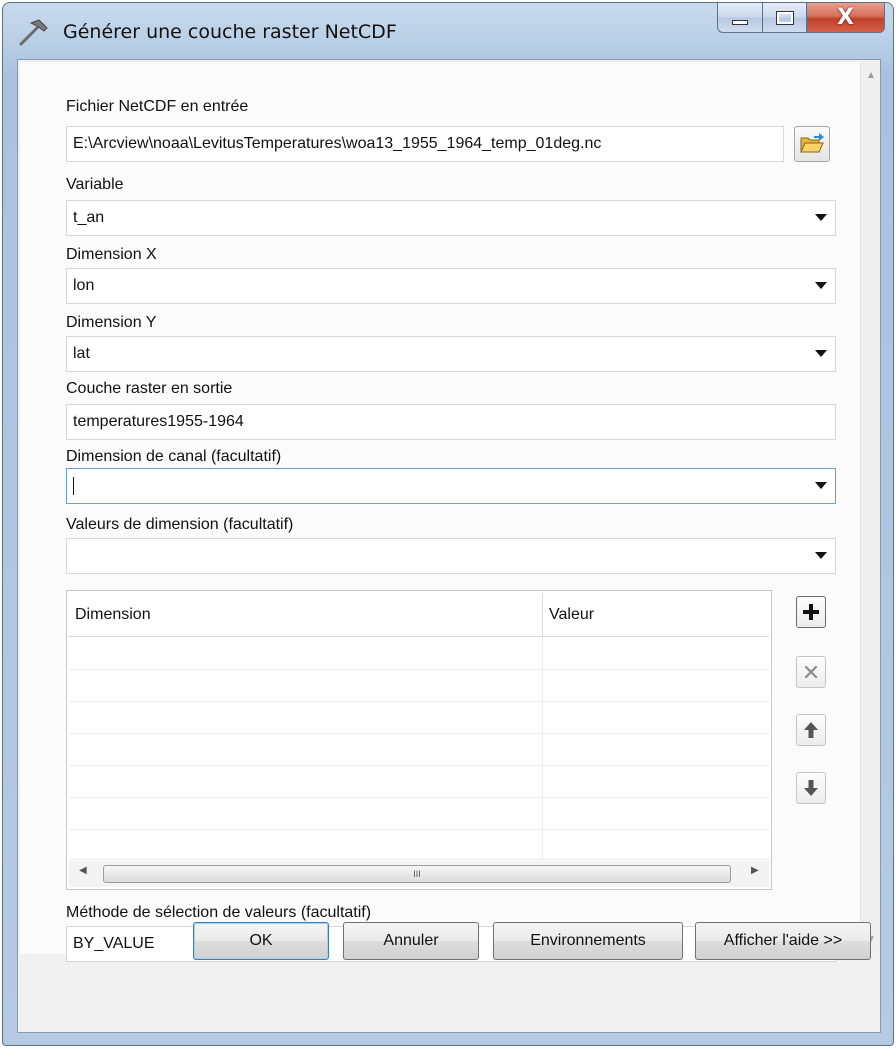 The image size is (896, 1048). I want to click on scroll-thumb: III, so click(417, 874).